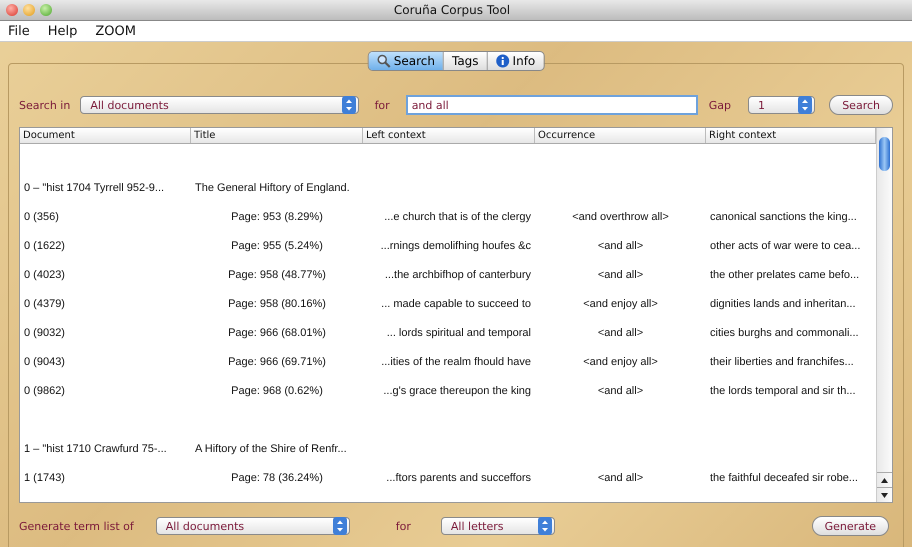 This screenshot has height=547, width=912. I want to click on info-icon, so click(503, 61).